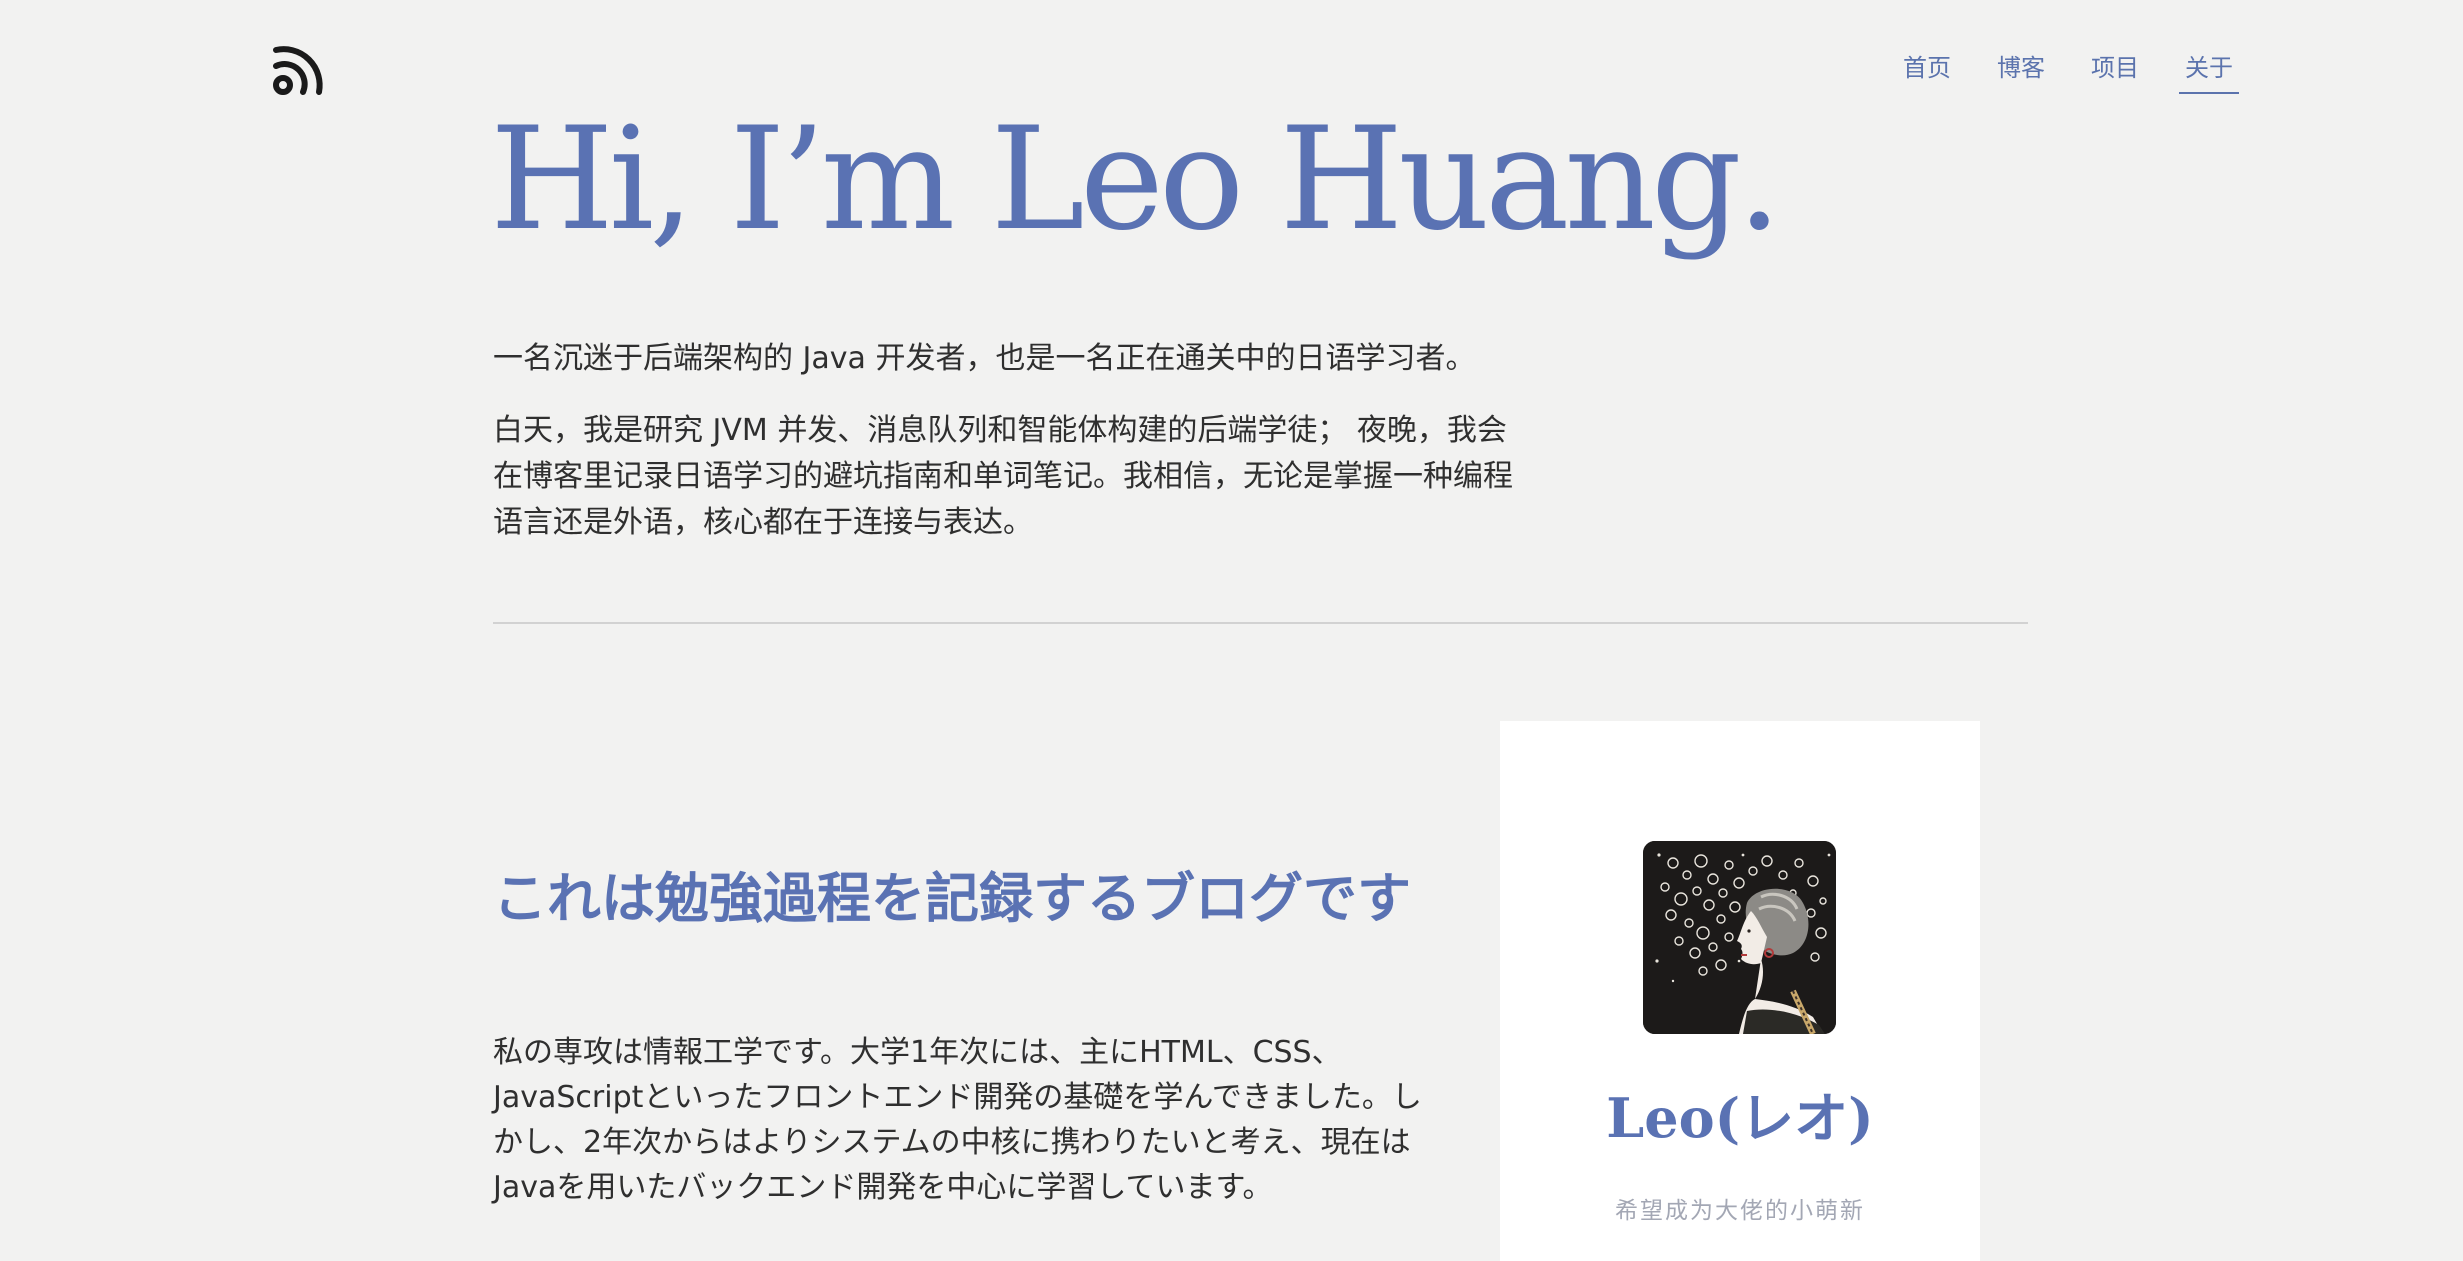  Describe the element at coordinates (2209, 73) in the screenshot. I see `nav-about-link: 关于` at that location.